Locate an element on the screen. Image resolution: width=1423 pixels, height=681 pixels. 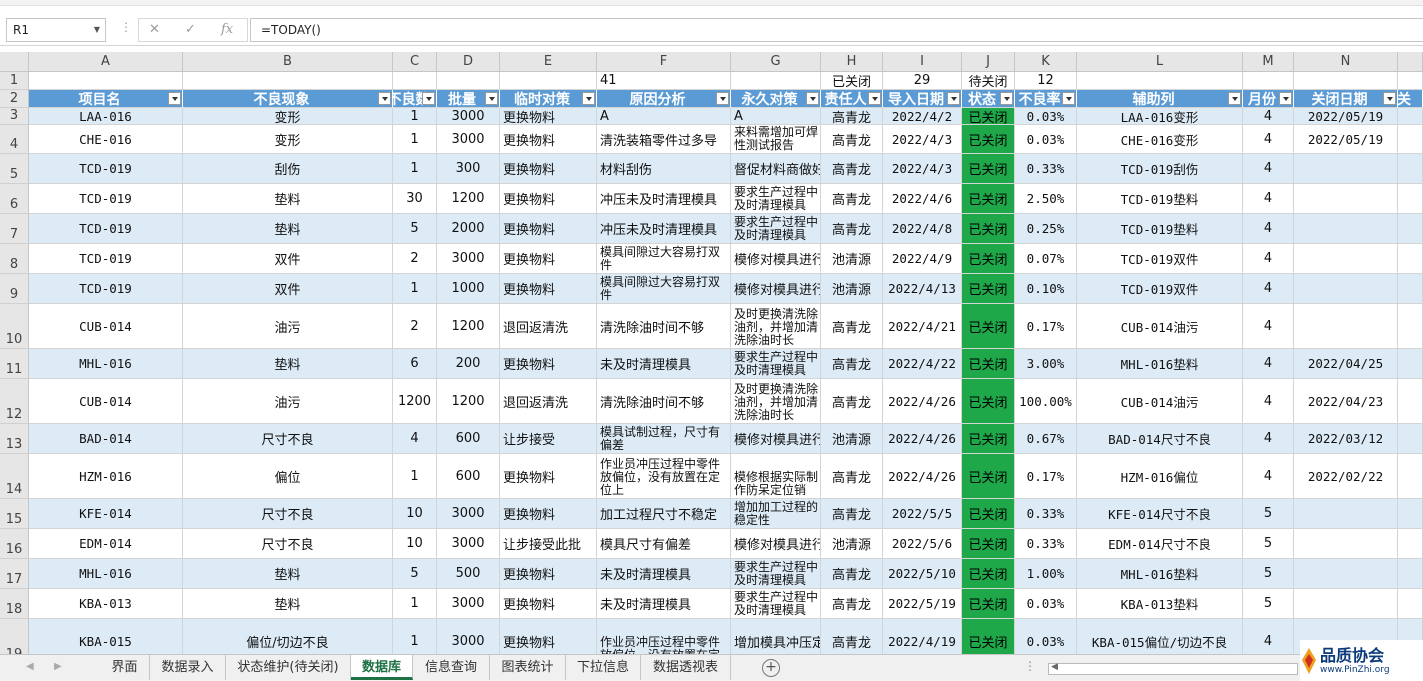
table-cell-m: 5 is located at coordinates (1268, 574).